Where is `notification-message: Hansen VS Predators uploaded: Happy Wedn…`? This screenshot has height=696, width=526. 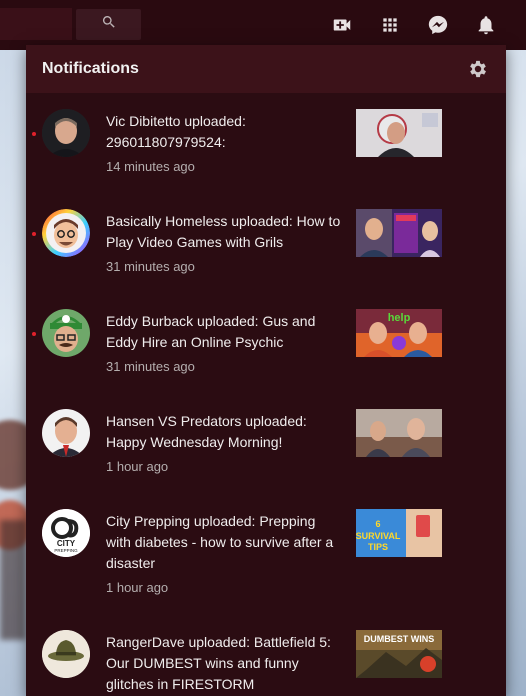 notification-message: Hansen VS Predators uploaded: Happy Wedn… is located at coordinates (206, 431).